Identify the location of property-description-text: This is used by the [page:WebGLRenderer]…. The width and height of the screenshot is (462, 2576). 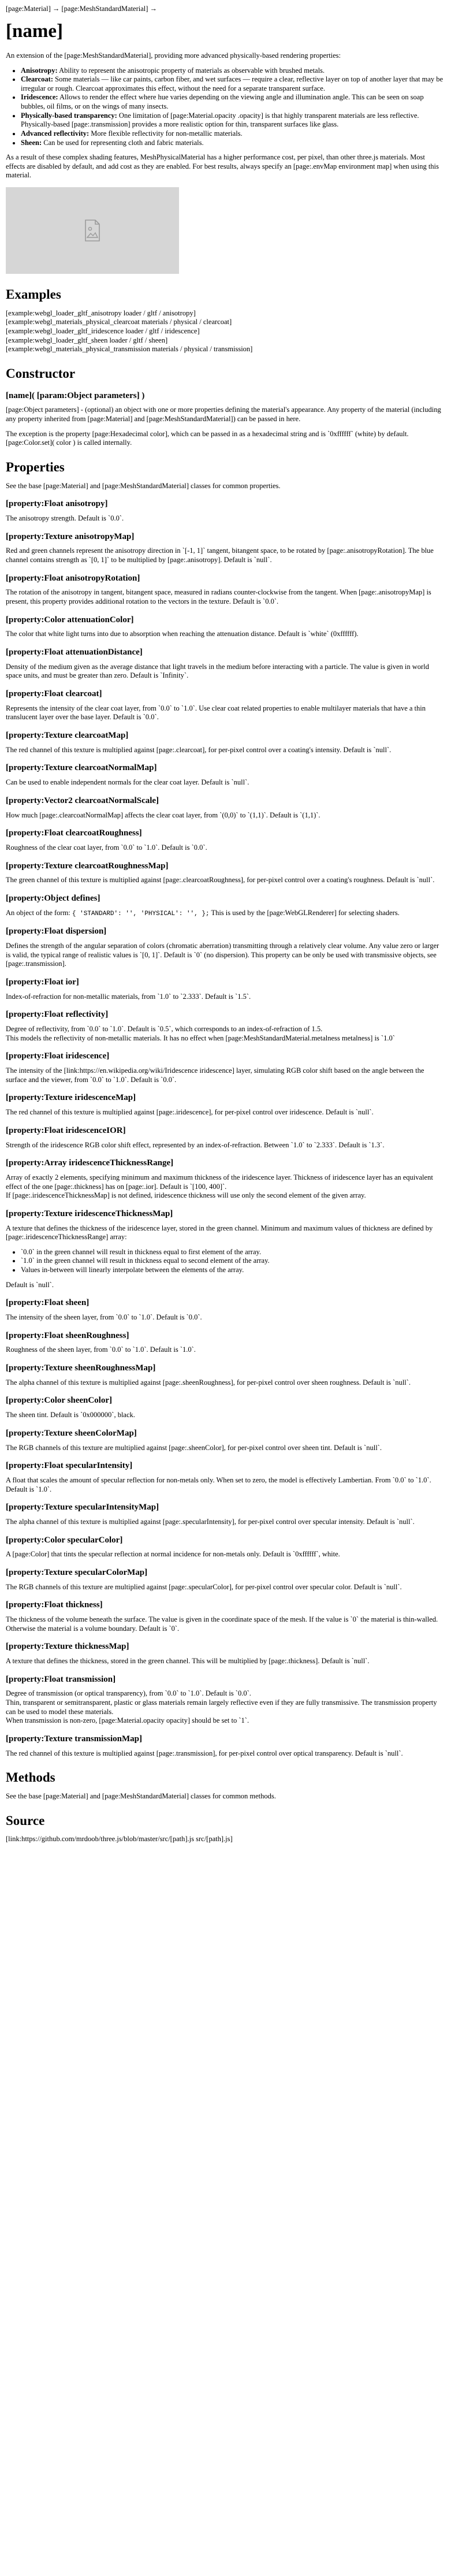
(304, 912).